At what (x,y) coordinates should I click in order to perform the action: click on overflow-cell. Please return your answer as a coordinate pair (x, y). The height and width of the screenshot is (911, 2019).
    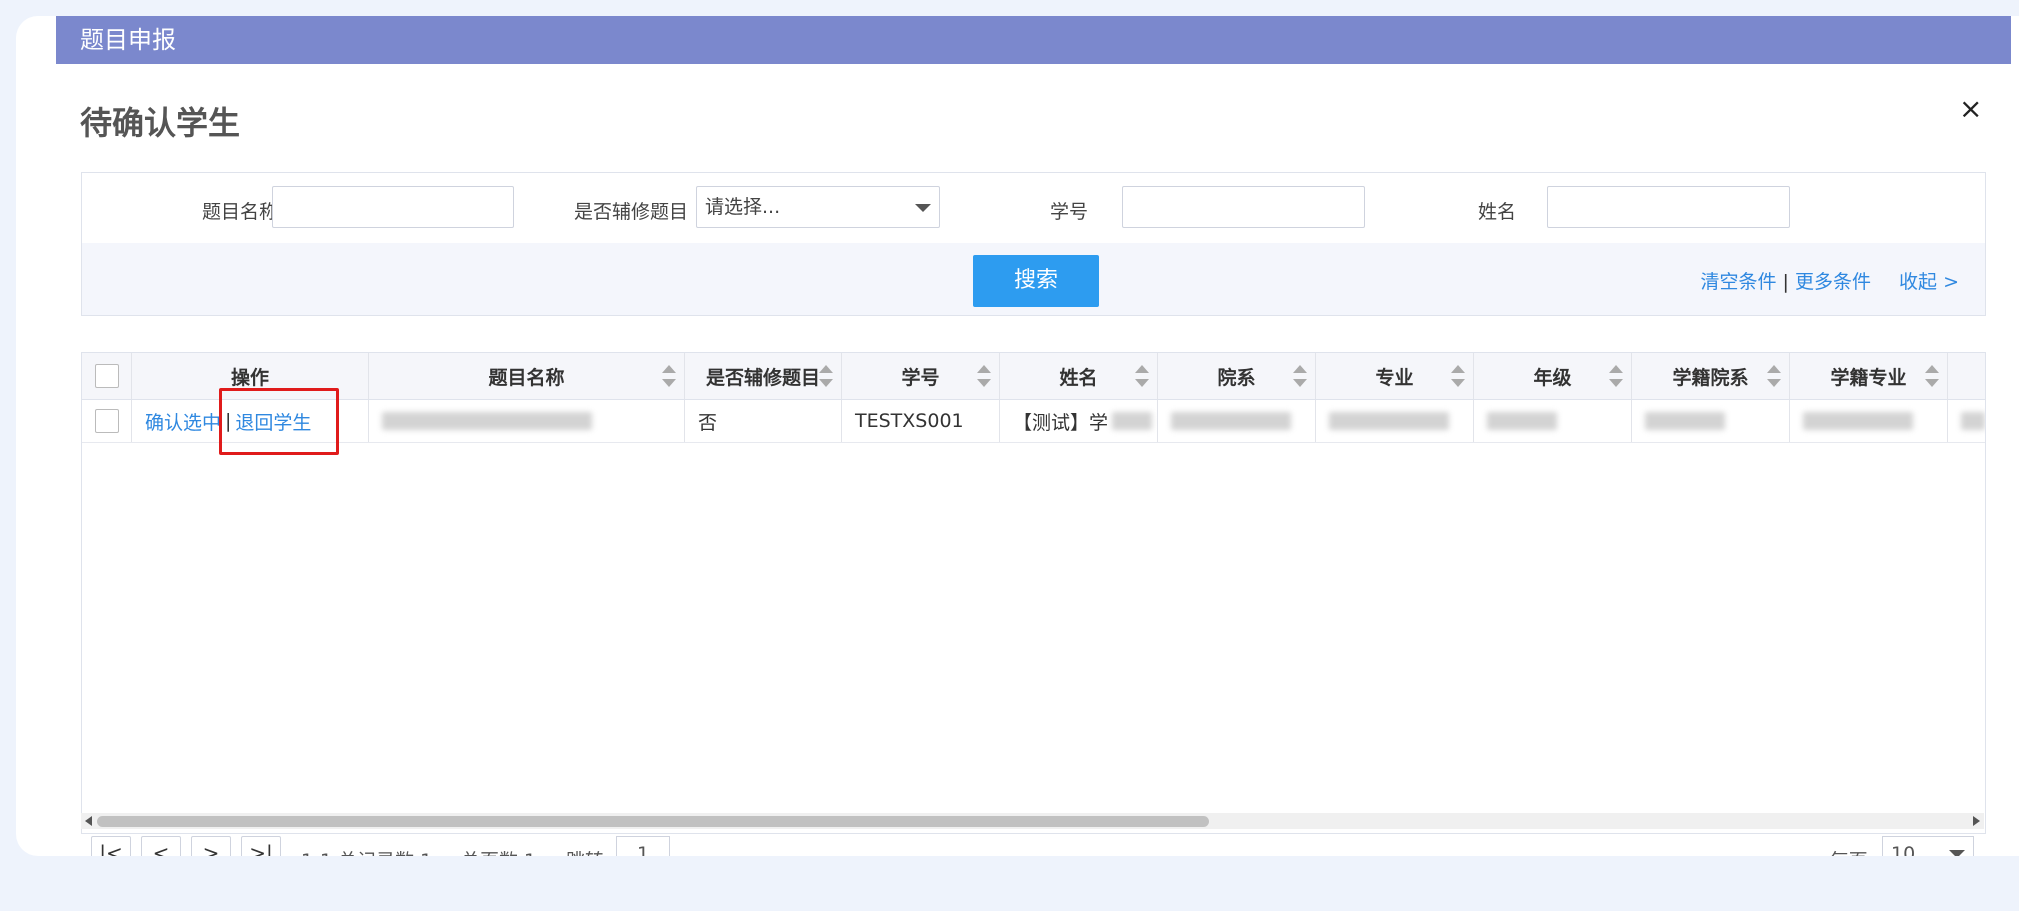
    Looking at the image, I should click on (1966, 421).